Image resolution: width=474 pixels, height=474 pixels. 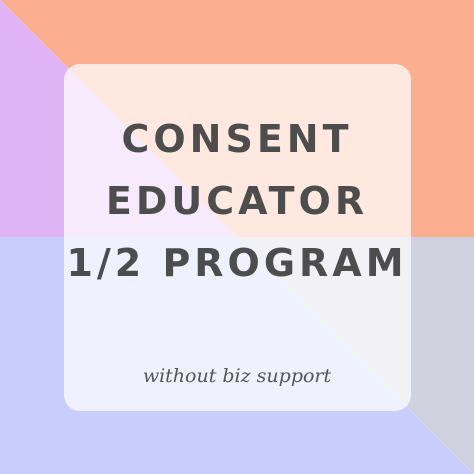 I want to click on program-subtitle: without biz support, so click(x=237, y=376).